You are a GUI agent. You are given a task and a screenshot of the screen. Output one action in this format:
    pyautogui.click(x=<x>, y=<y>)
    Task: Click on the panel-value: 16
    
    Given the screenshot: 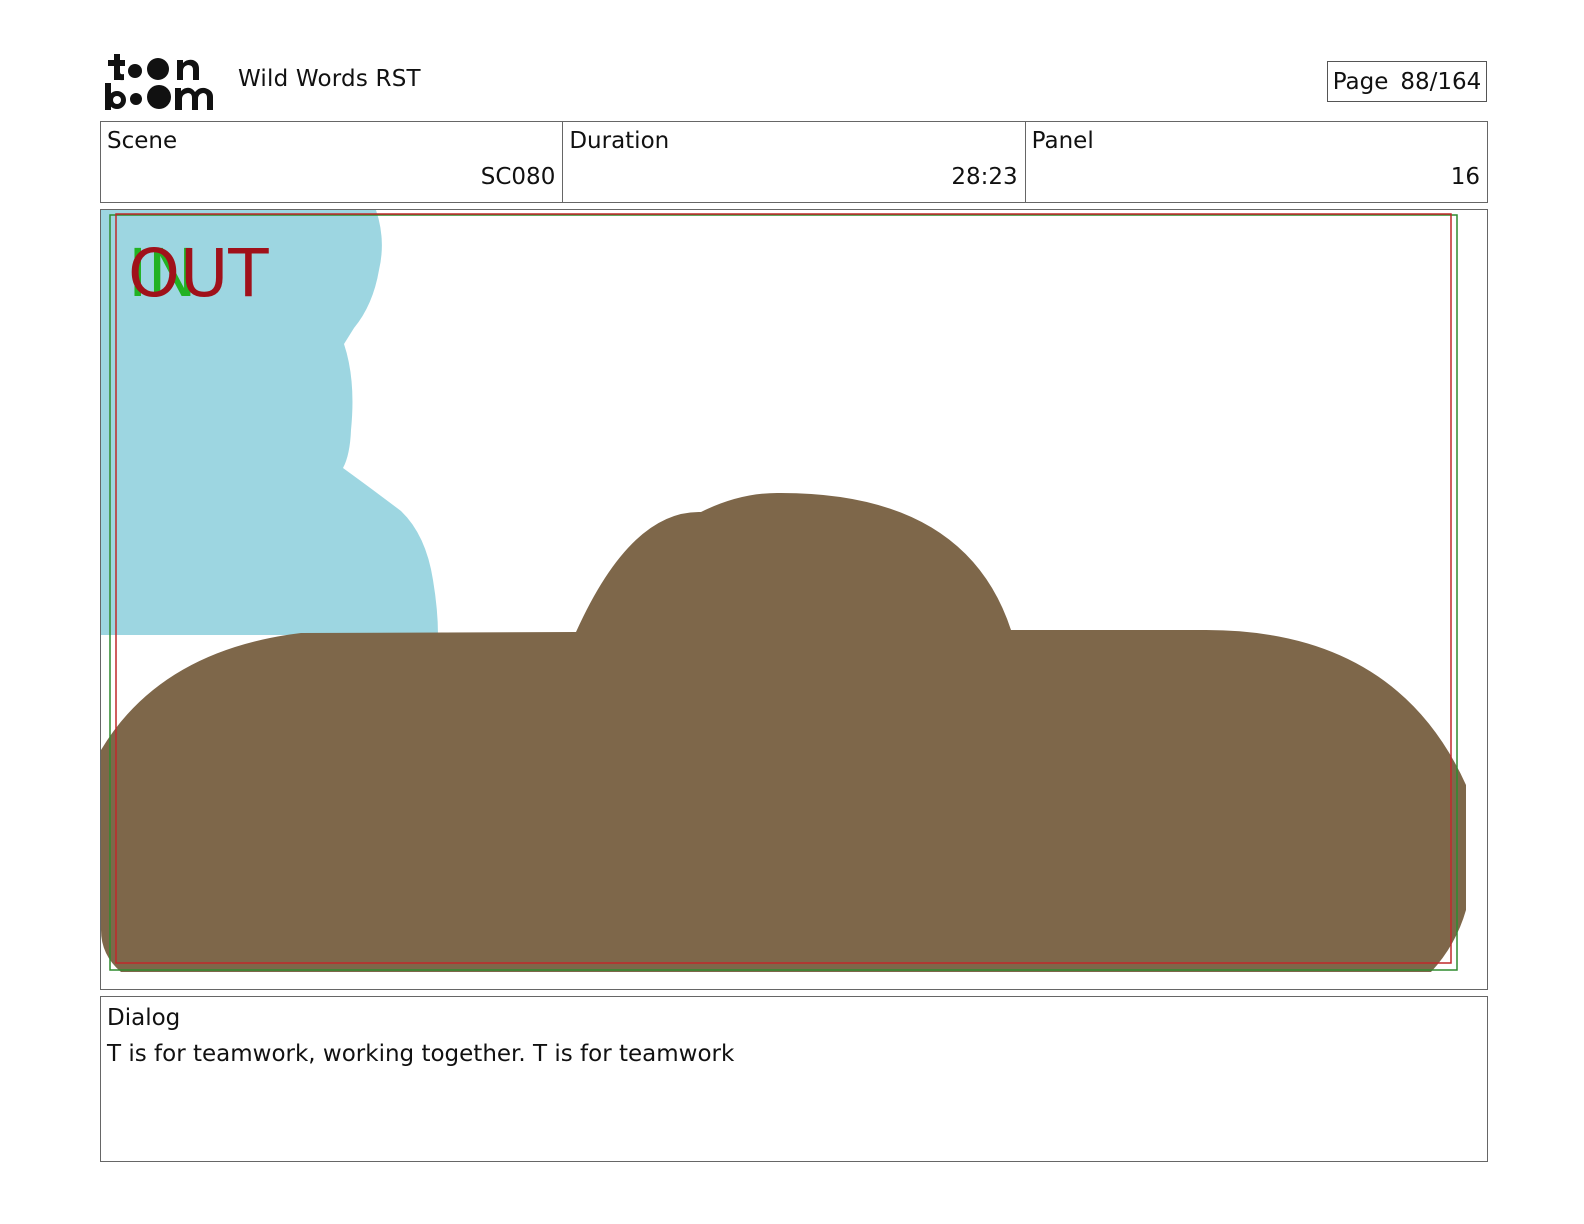 What is the action you would take?
    pyautogui.click(x=1465, y=177)
    